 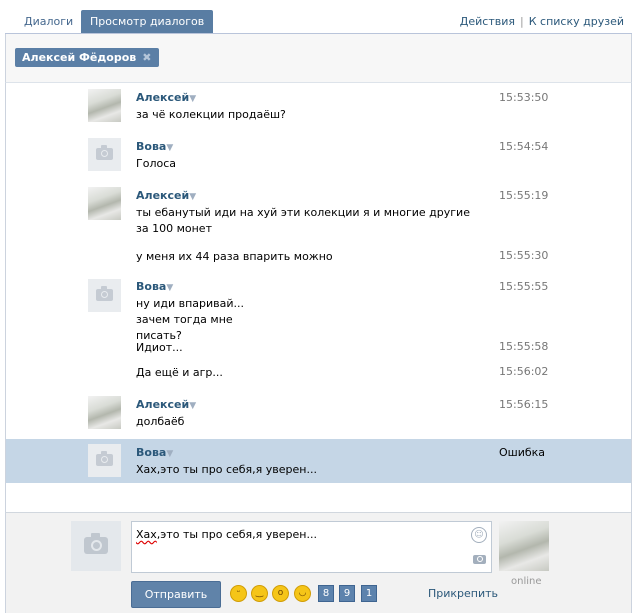 What do you see at coordinates (147, 22) in the screenshot?
I see `tab-view-dialogs: Просмотр диалогов` at bounding box center [147, 22].